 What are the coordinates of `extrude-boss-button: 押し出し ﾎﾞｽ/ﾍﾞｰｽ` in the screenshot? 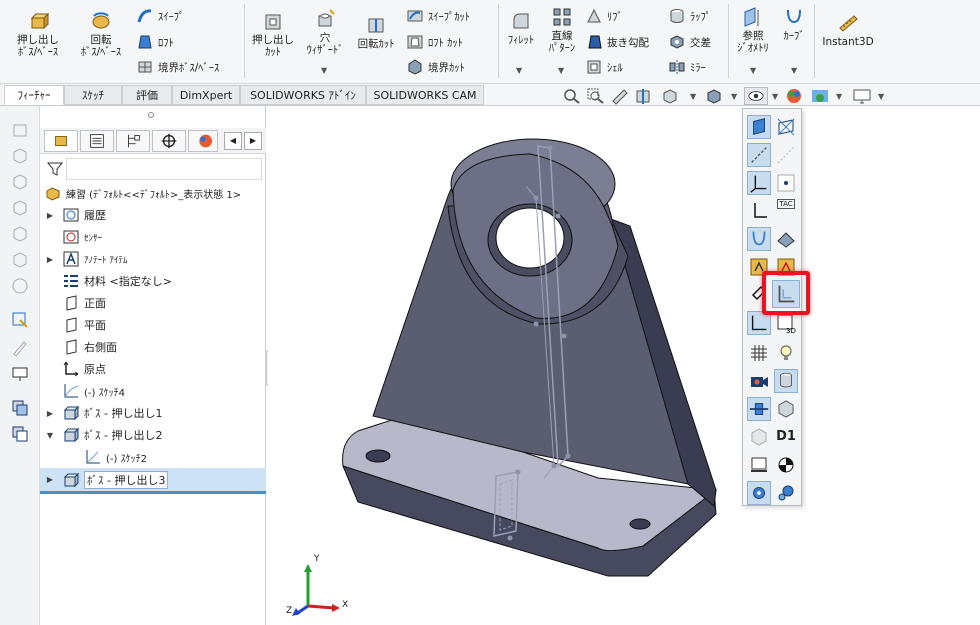 It's located at (38, 34).